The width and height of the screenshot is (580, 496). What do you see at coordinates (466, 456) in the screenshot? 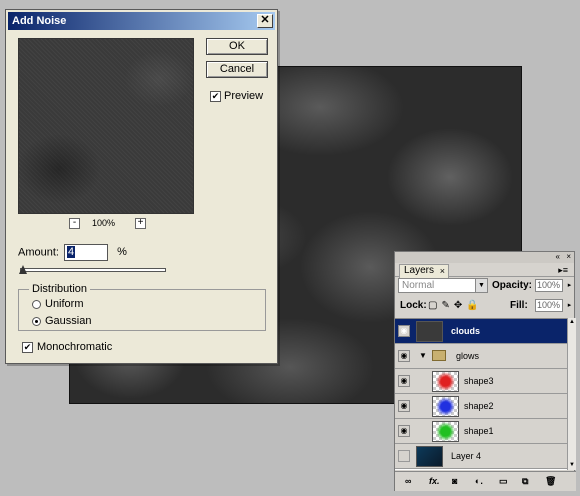
I see `layer-name: Layer 4` at bounding box center [466, 456].